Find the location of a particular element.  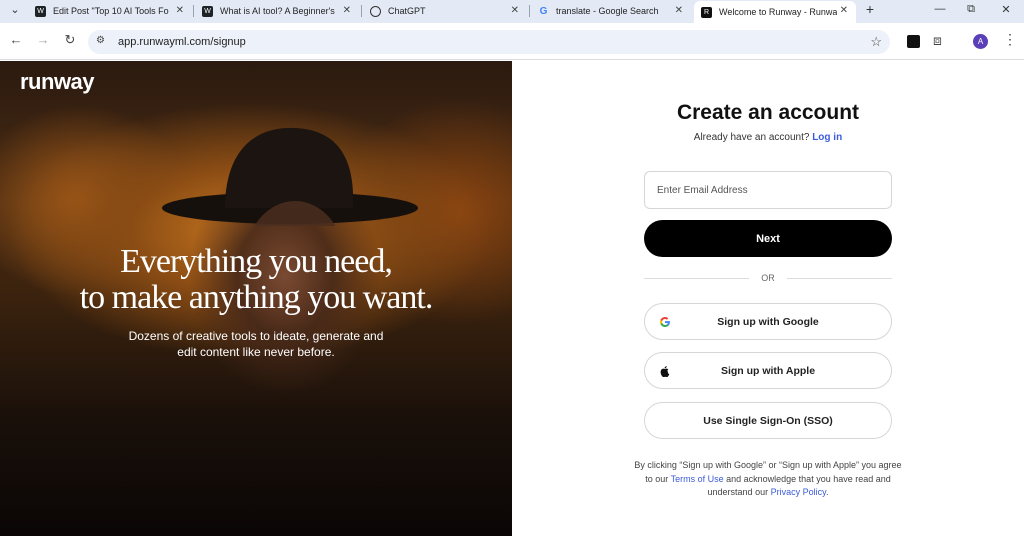

google-signup-label: Sign up with Google is located at coordinates (768, 321).